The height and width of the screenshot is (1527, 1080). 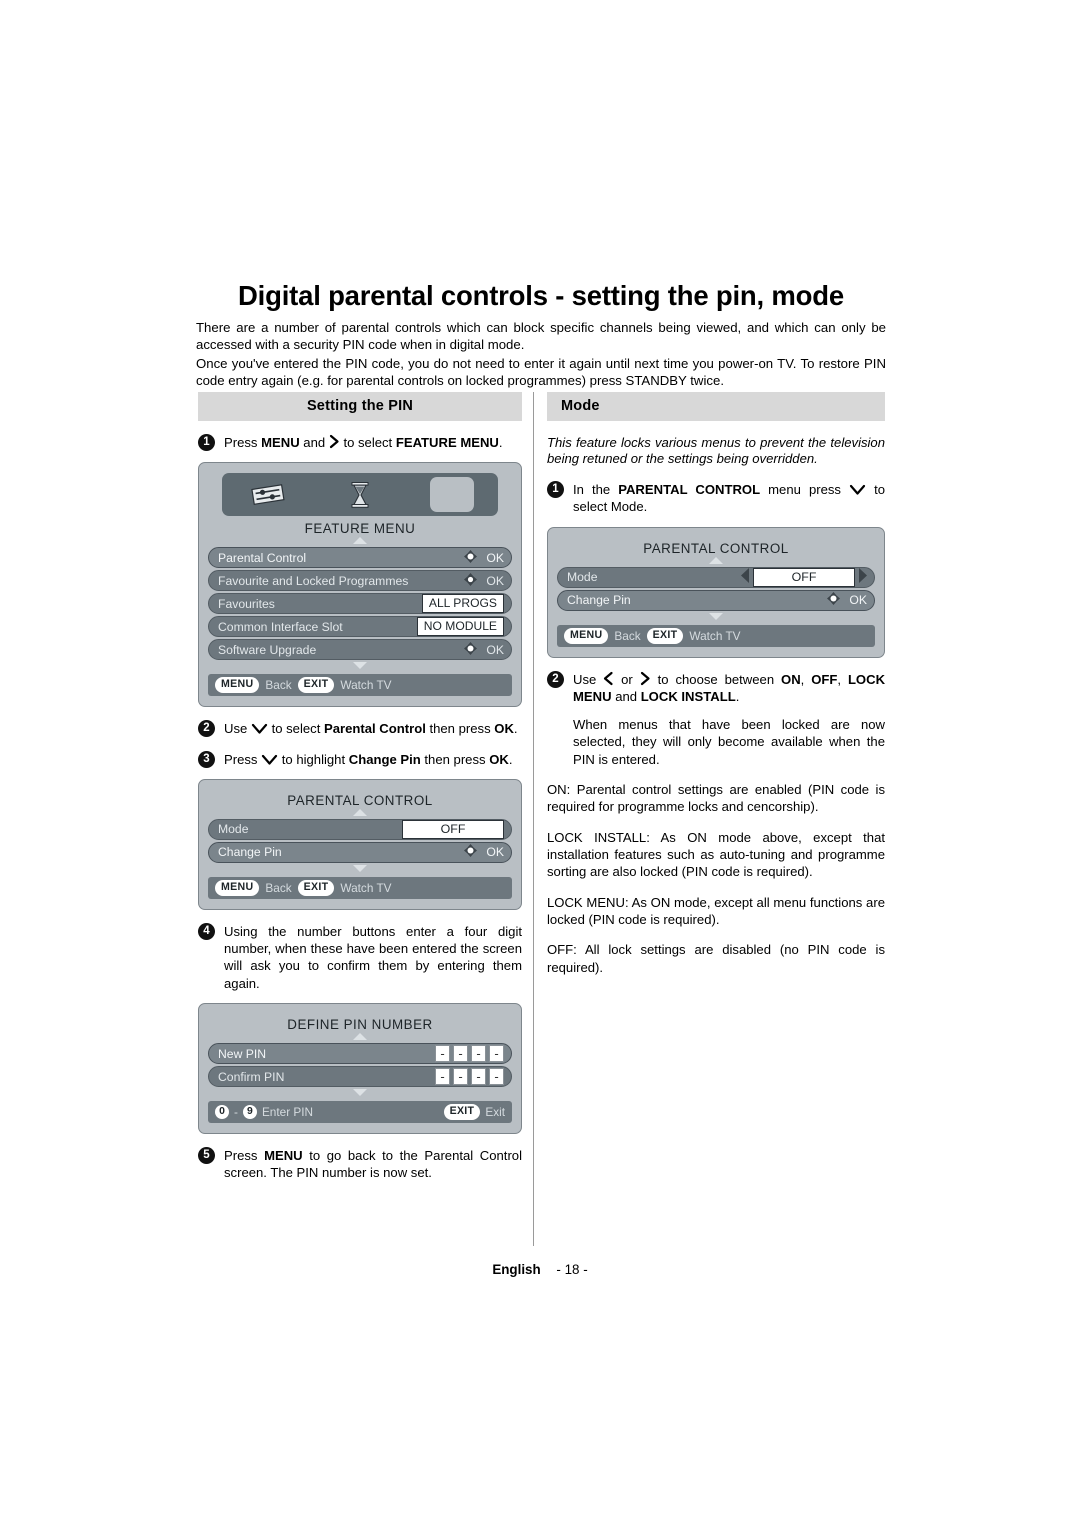 What do you see at coordinates (275, 442) in the screenshot?
I see `step-1-text-before: Press MENU and` at bounding box center [275, 442].